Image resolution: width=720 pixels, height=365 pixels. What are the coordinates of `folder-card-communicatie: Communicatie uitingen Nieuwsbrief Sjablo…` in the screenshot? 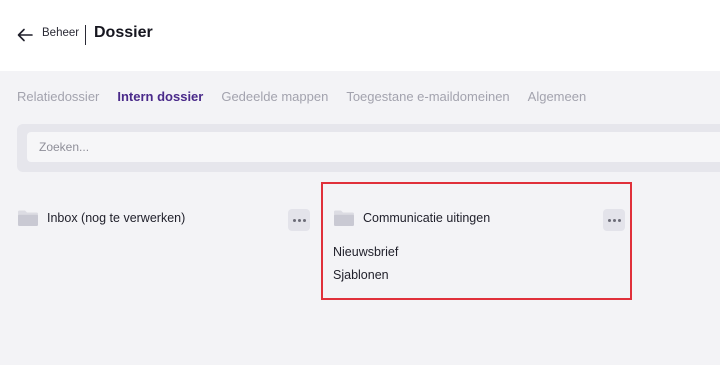 It's located at (476, 241).